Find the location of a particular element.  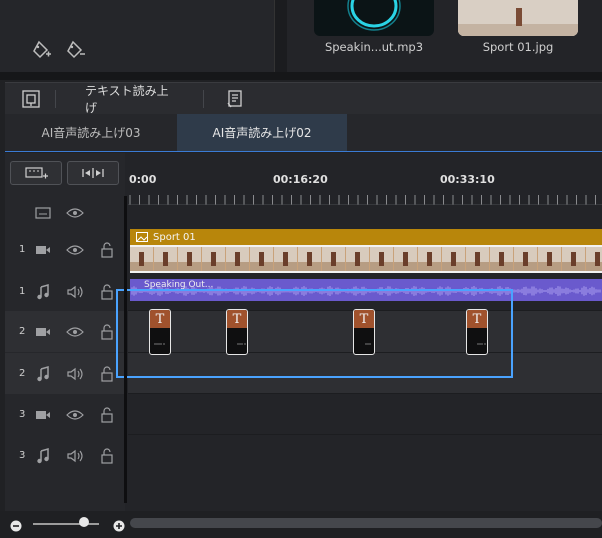

video-clip-sport: Sport 01 is located at coordinates (366, 252).